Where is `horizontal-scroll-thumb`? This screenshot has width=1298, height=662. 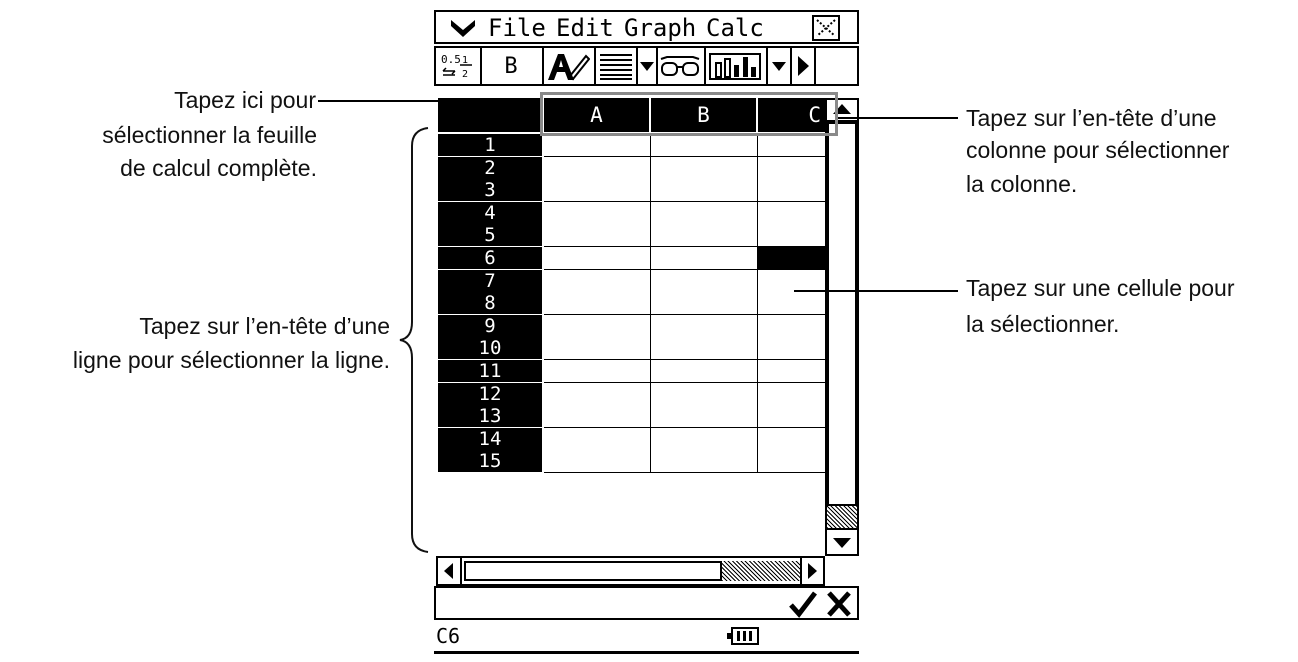
horizontal-scroll-thumb is located at coordinates (593, 571).